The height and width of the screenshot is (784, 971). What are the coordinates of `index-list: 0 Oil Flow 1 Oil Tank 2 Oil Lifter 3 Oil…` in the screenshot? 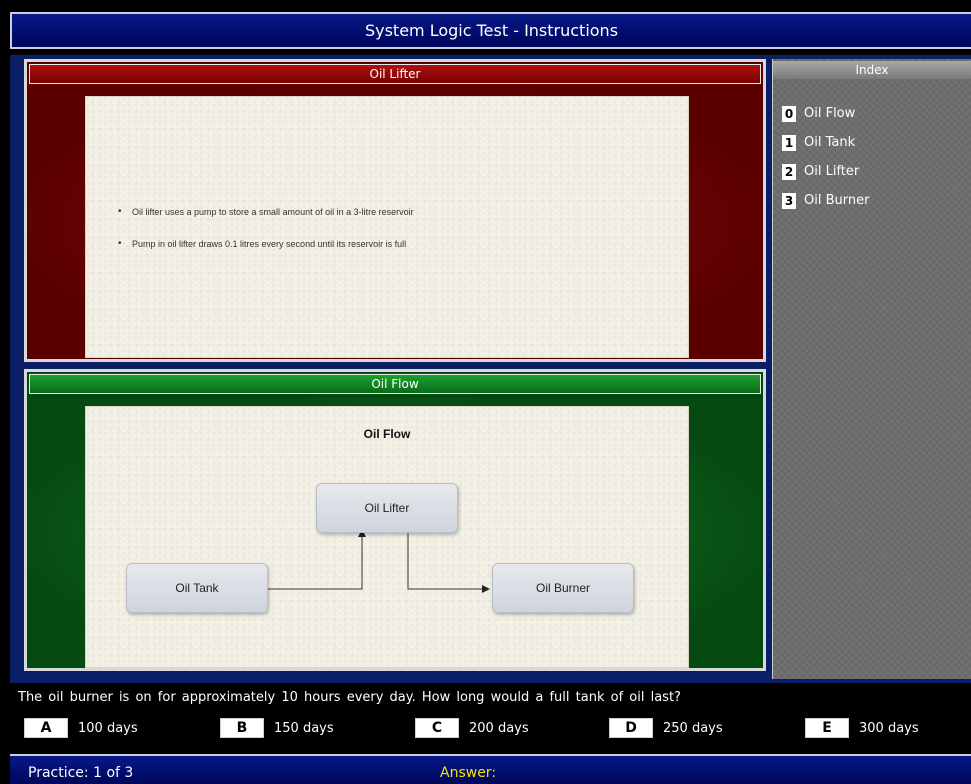 It's located at (825, 157).